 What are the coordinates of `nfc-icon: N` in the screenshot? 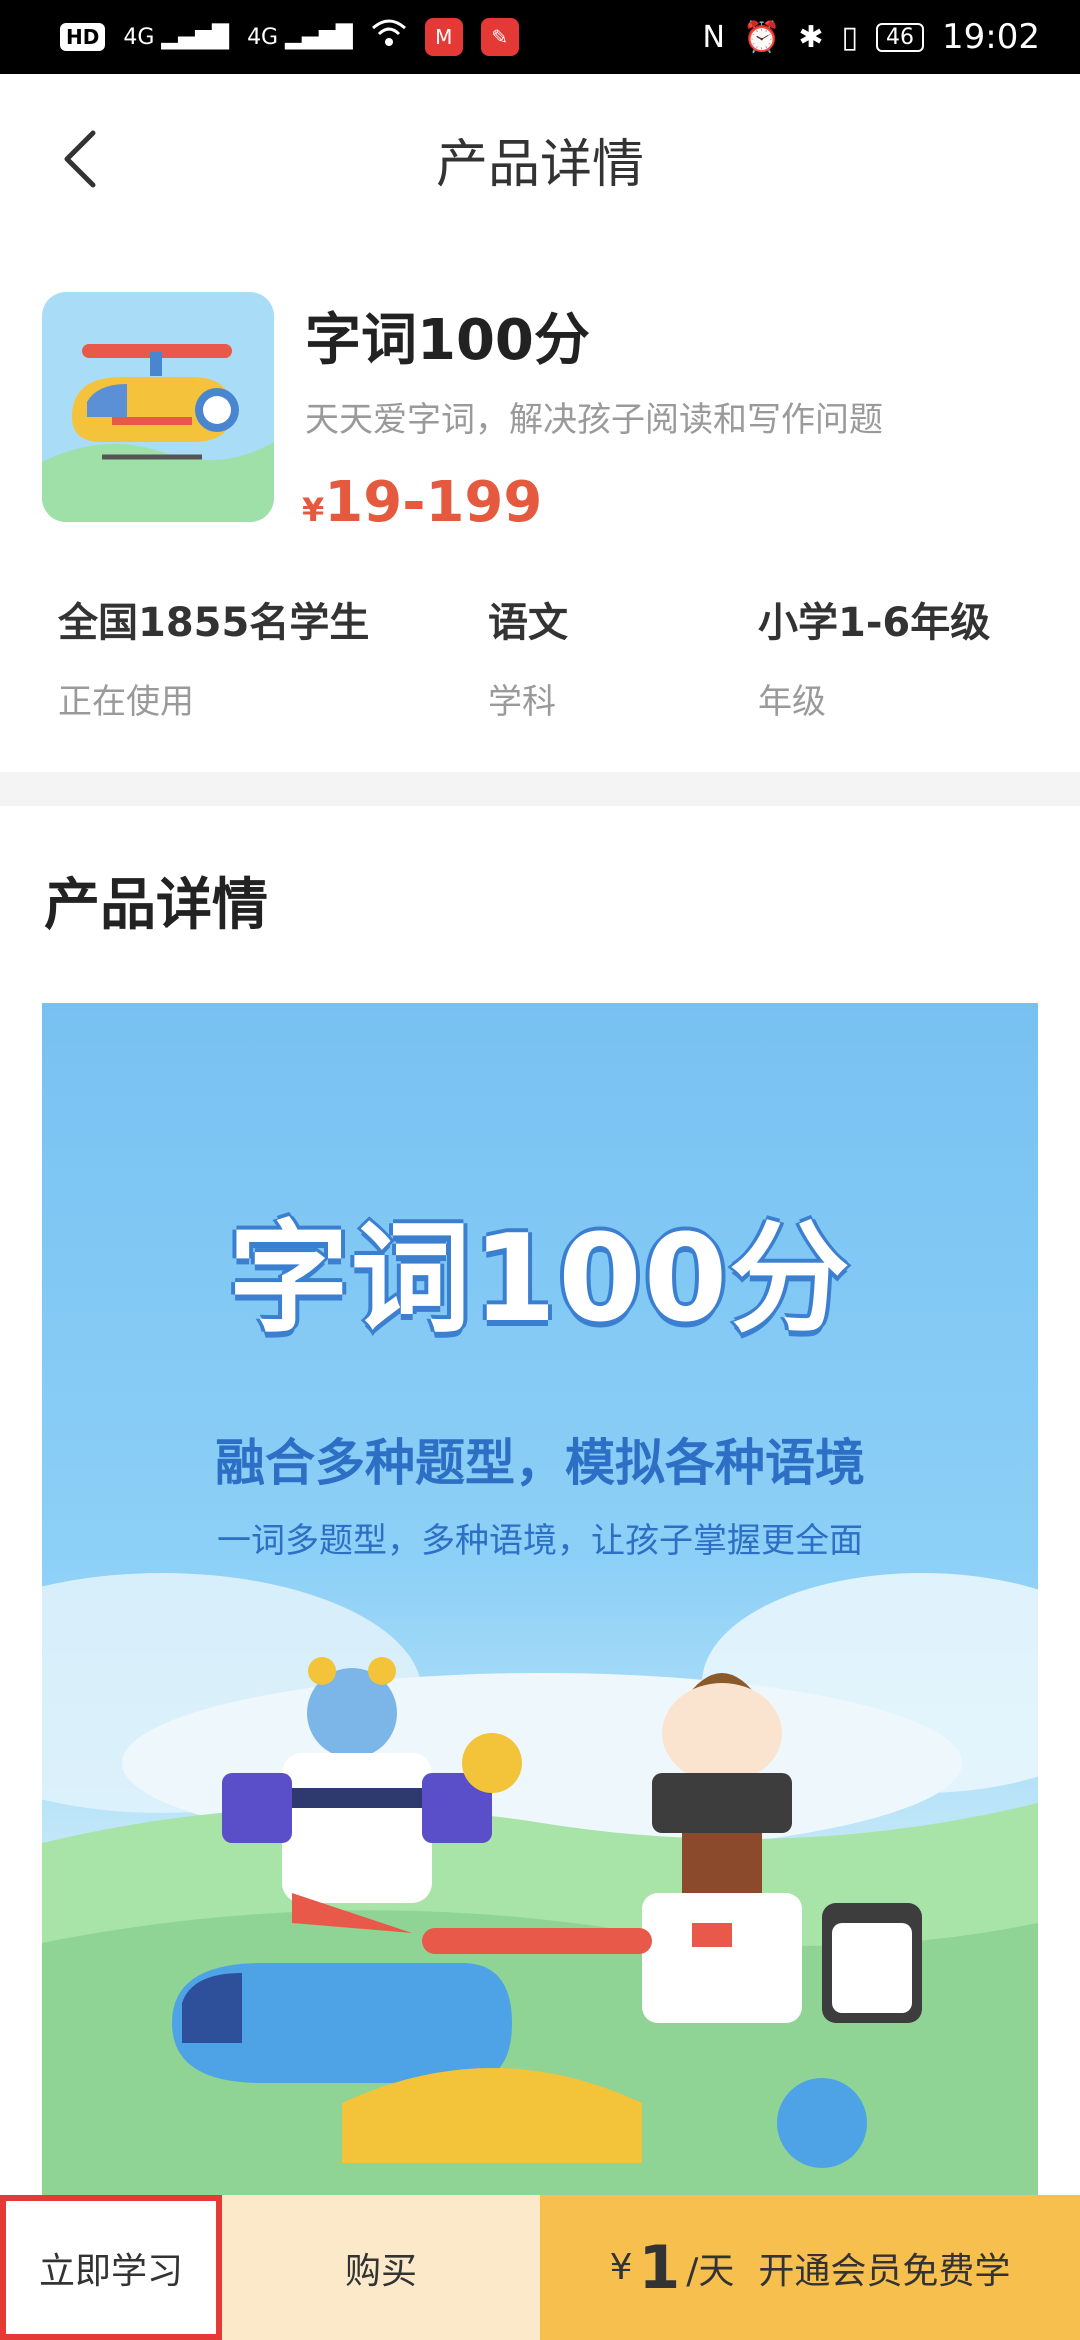 It's located at (713, 37).